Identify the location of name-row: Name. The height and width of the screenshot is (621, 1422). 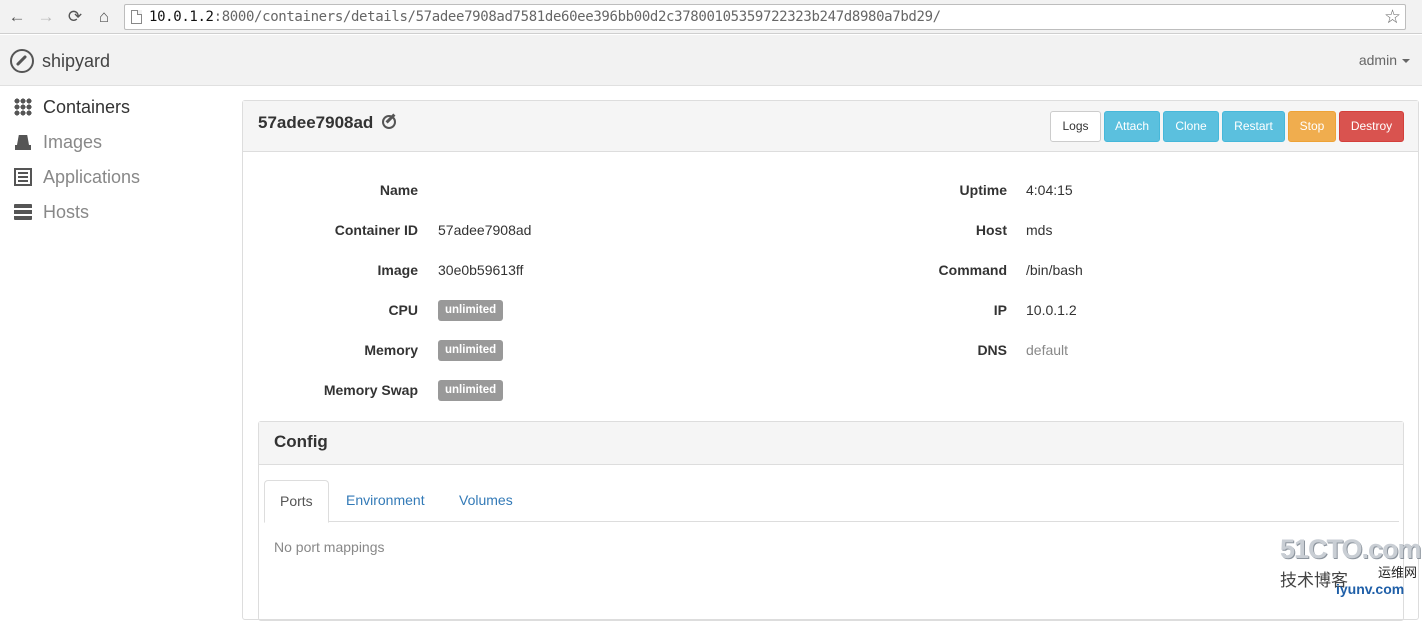
(533, 190).